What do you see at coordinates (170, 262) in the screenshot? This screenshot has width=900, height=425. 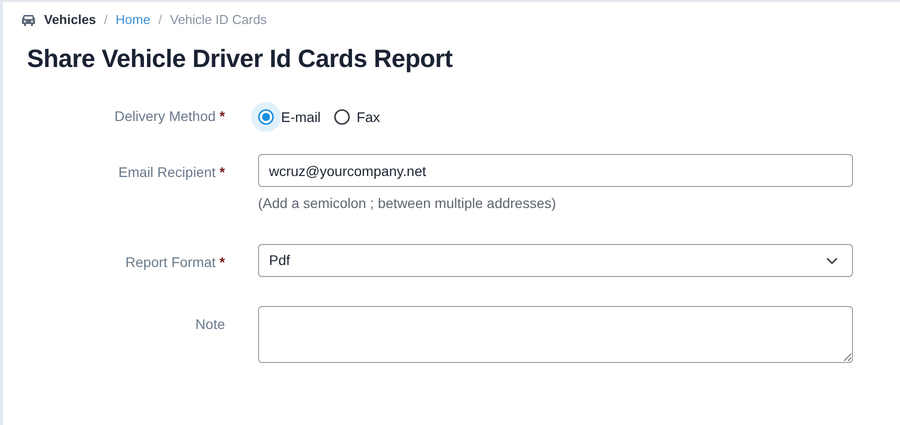 I see `field-label: Report Format` at bounding box center [170, 262].